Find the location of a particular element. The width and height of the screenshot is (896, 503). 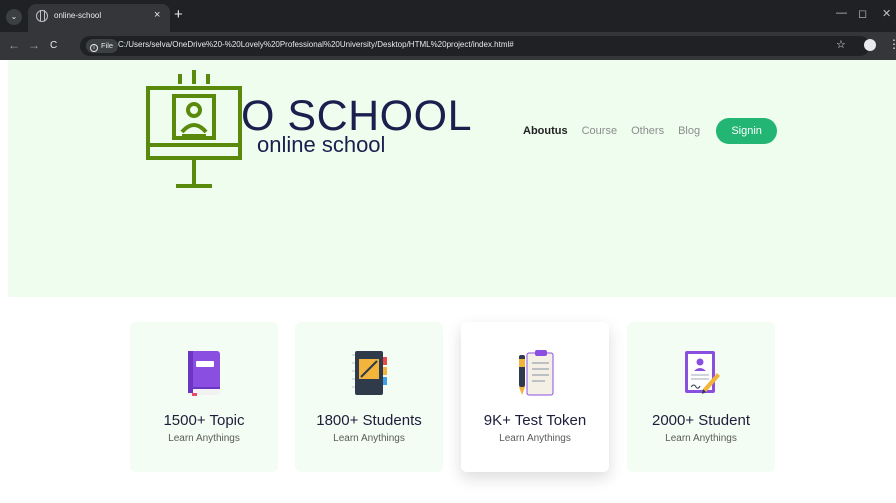

card-title: 2000+ Student is located at coordinates (700, 420).